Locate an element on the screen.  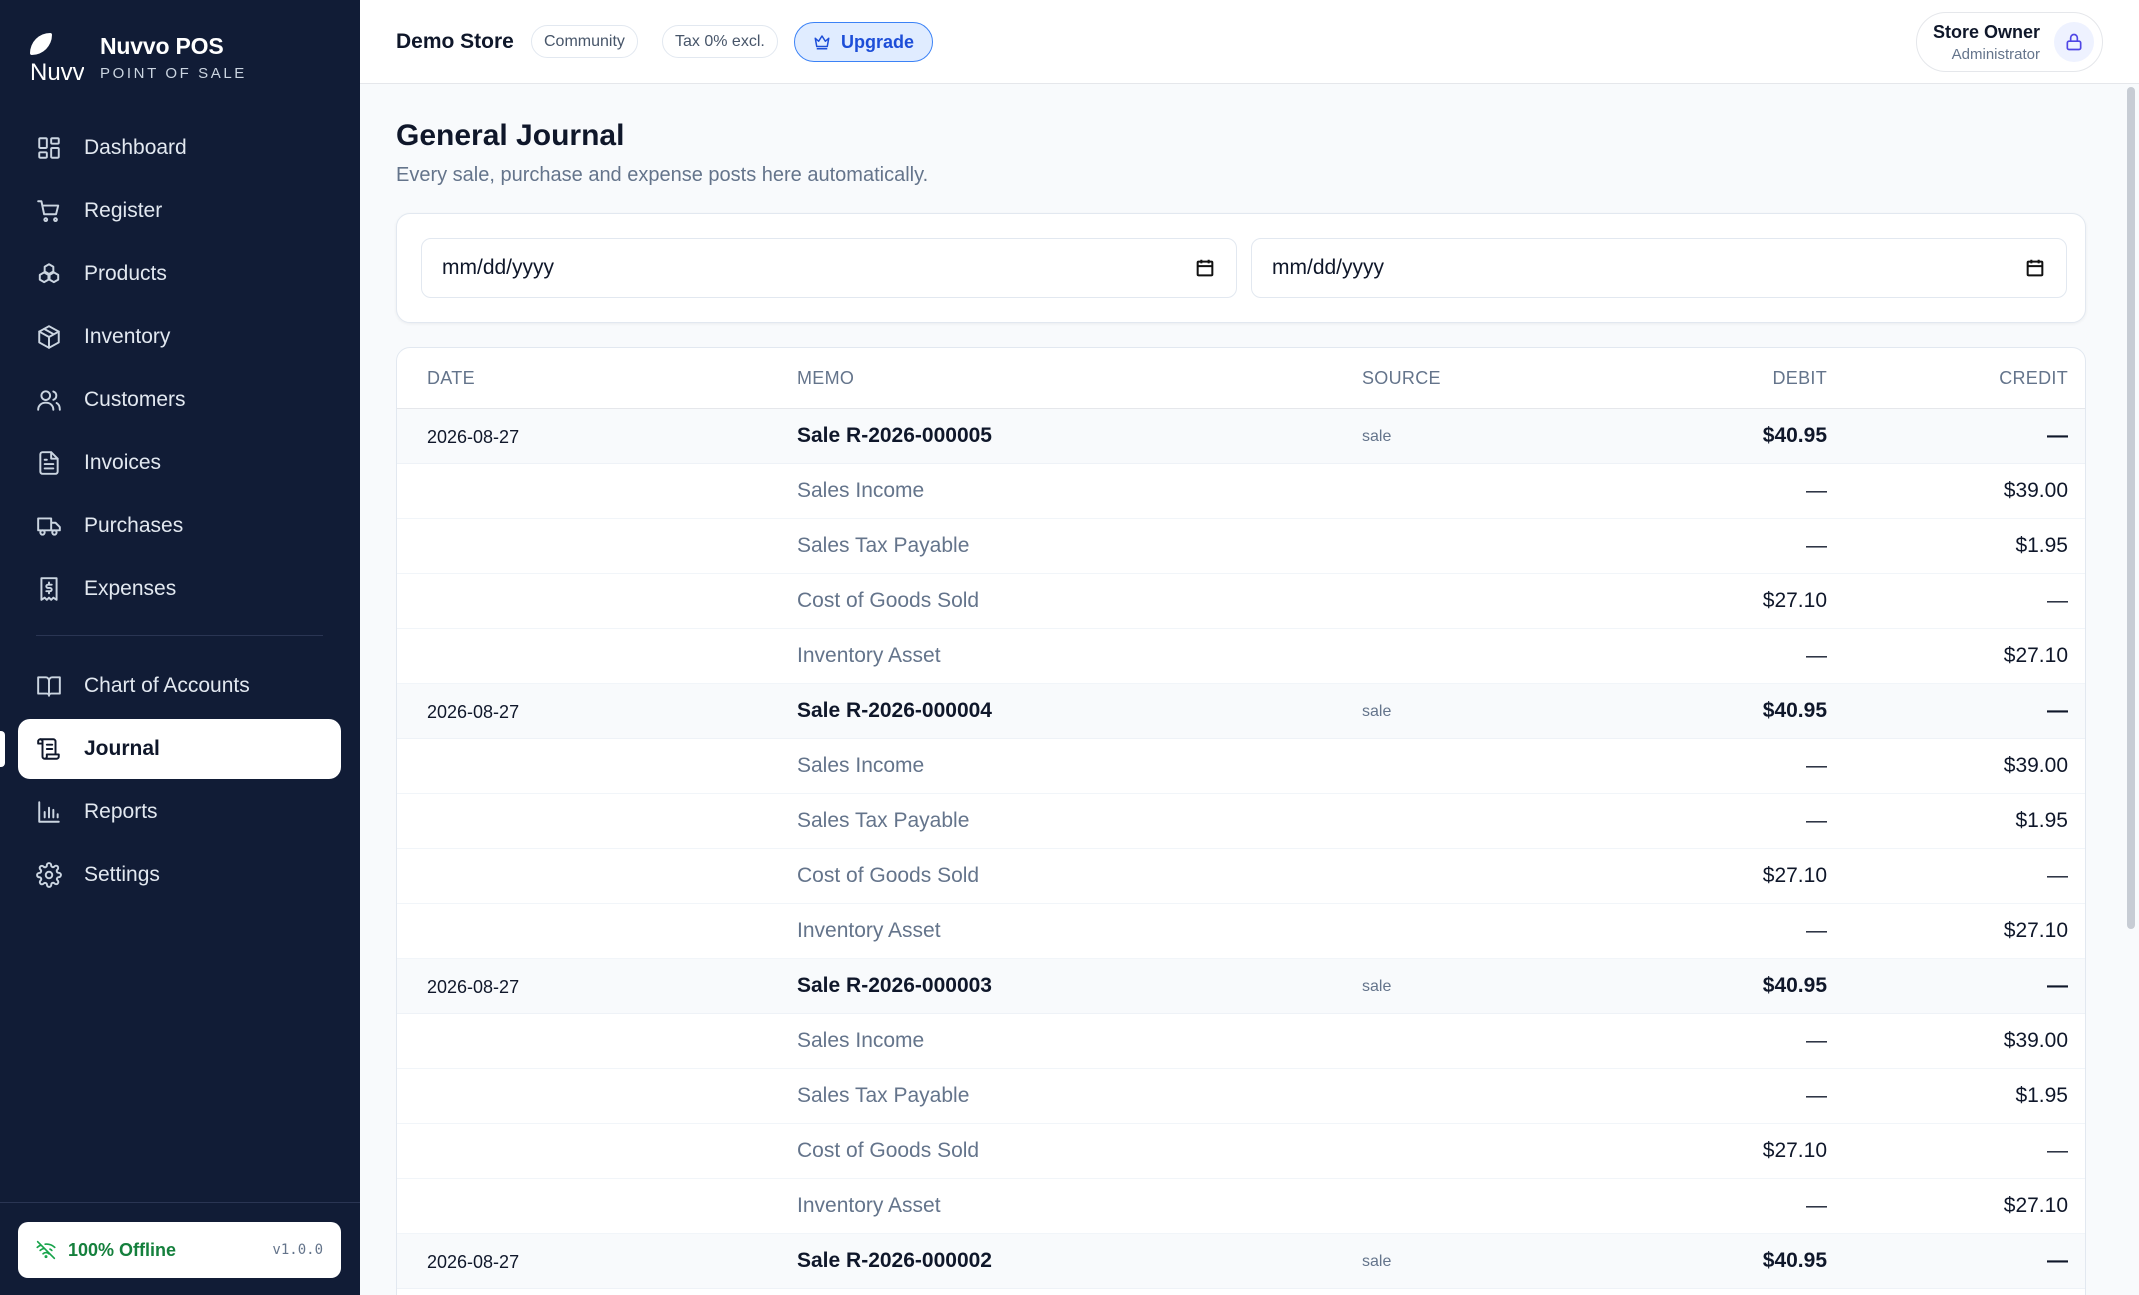
sidebar-item-purchases: Purchases is located at coordinates (179, 526).